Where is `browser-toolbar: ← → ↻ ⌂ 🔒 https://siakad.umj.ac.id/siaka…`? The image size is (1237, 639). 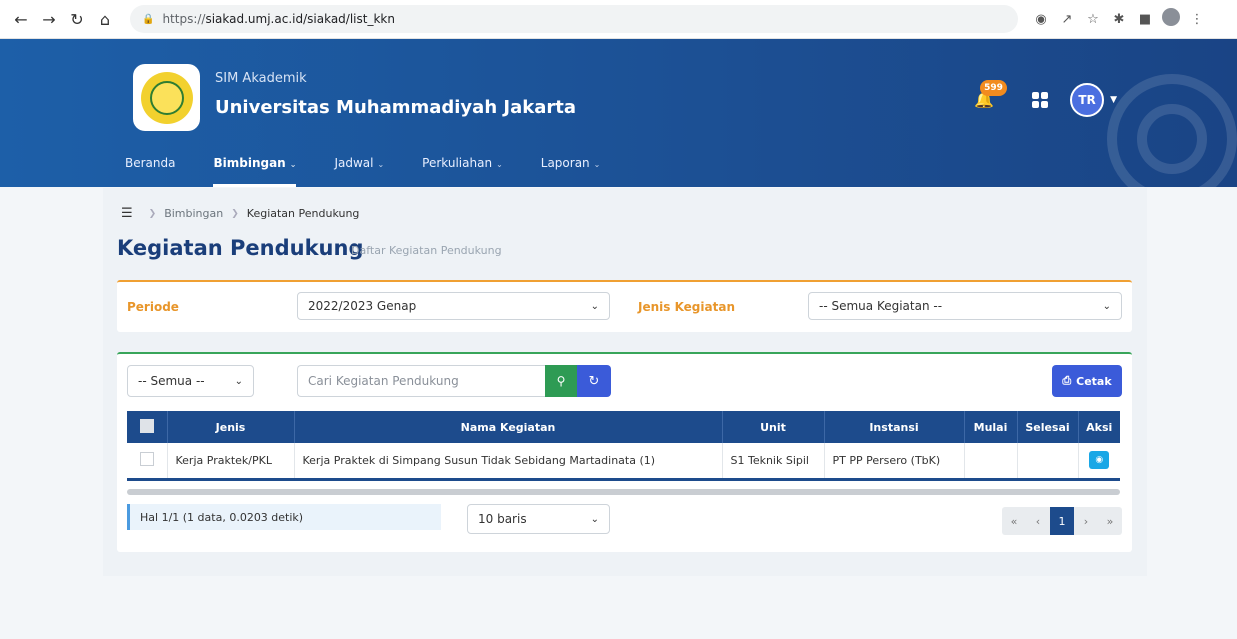
browser-toolbar: ← → ↻ ⌂ 🔒 https://siakad.umj.ac.id/siaka… is located at coordinates (618, 19).